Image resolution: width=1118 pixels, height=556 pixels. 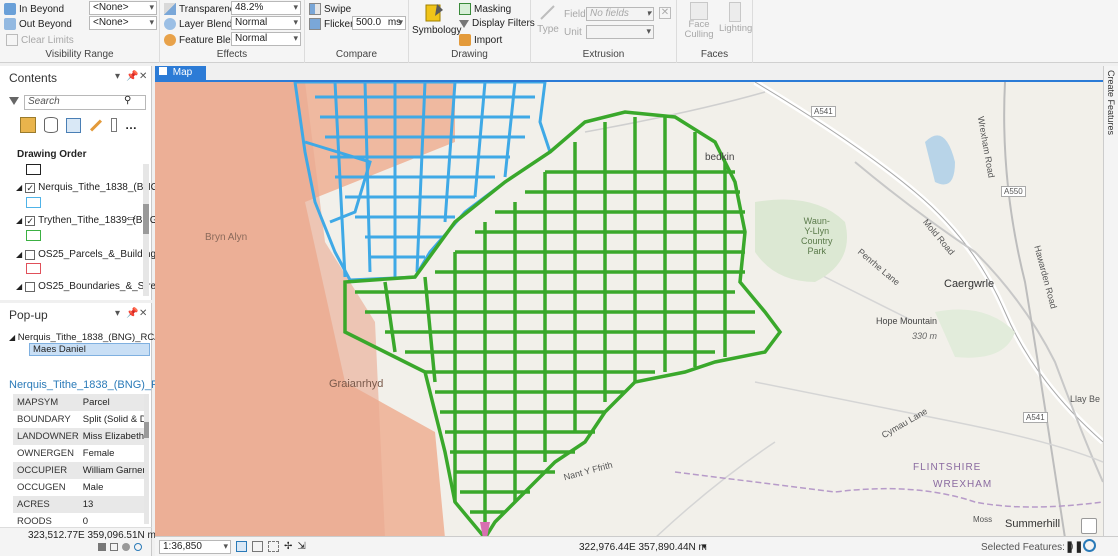 What do you see at coordinates (465, 40) in the screenshot?
I see `import-icon` at bounding box center [465, 40].